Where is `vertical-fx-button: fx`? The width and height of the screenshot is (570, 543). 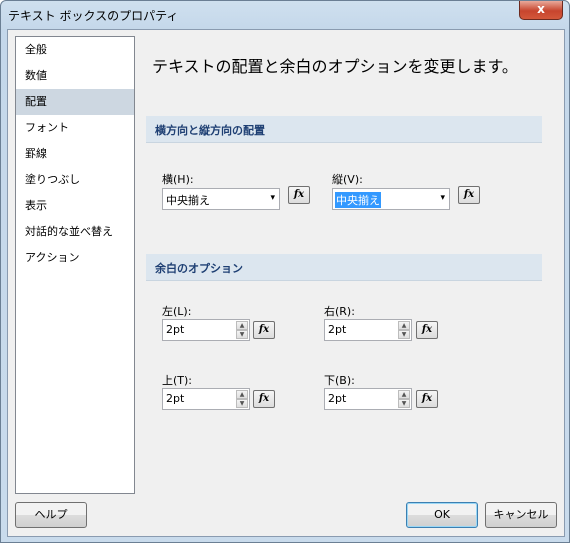
vertical-fx-button: fx is located at coordinates (469, 195).